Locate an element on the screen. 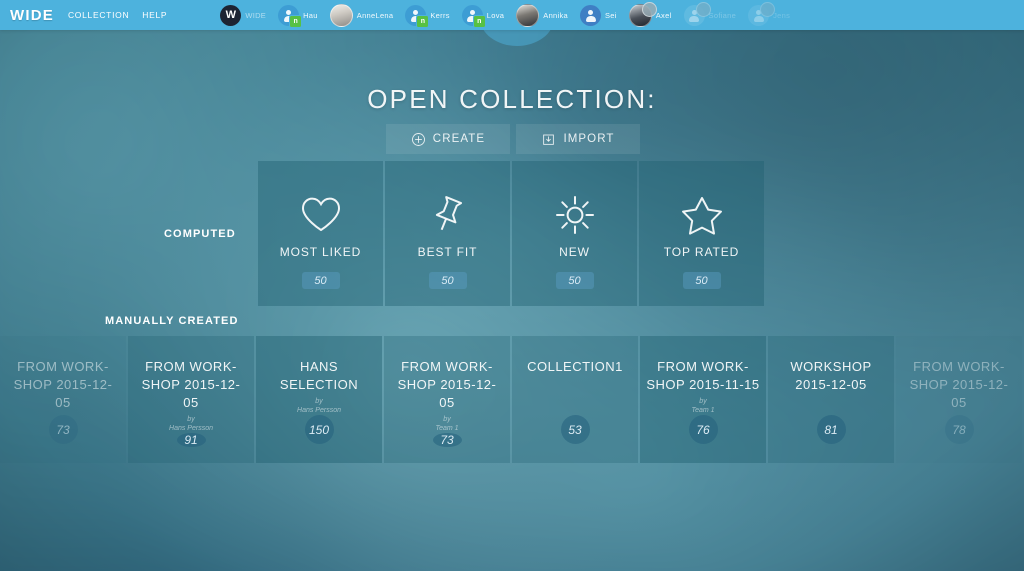  avatar: W is located at coordinates (231, 15).